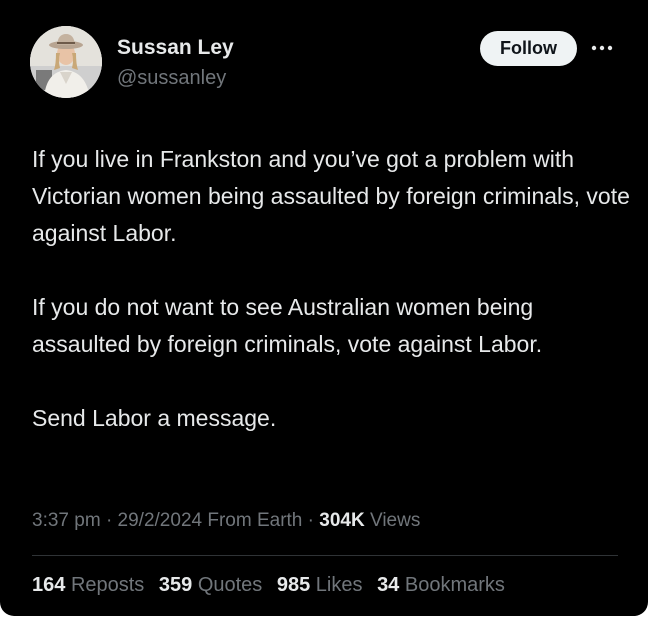  Describe the element at coordinates (388, 585) in the screenshot. I see `stat-count: 34` at that location.